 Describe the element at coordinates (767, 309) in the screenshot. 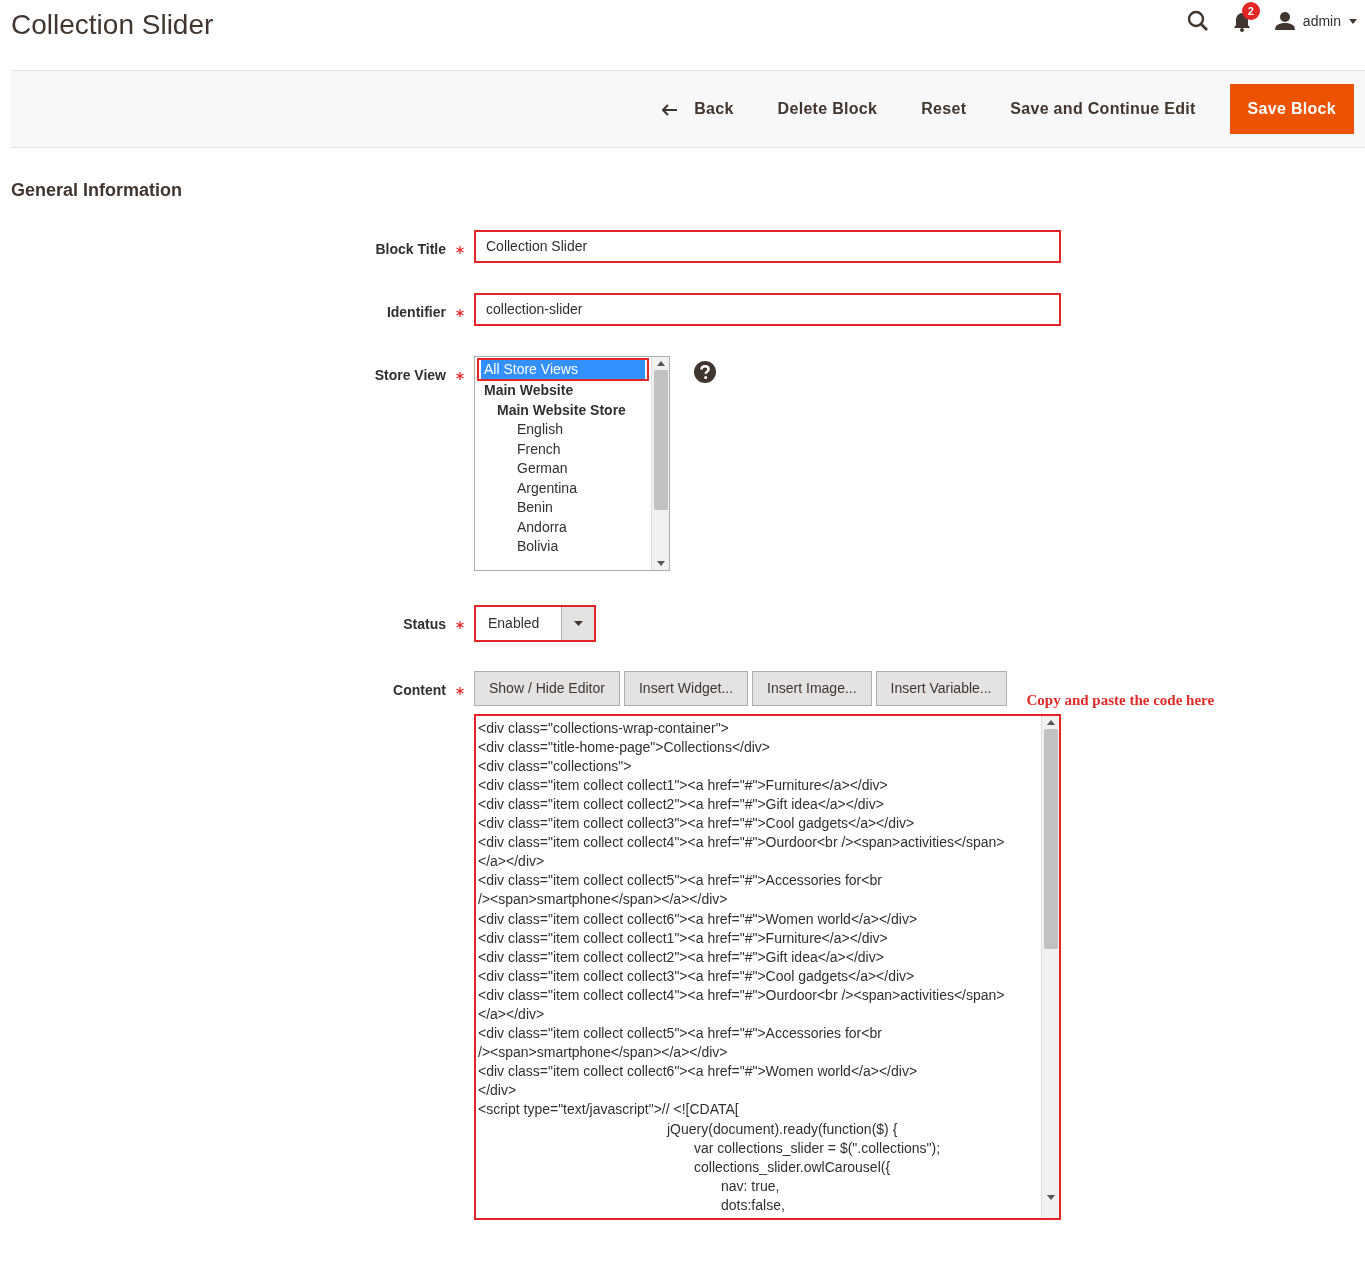

I see `input-field: collection-slider` at that location.